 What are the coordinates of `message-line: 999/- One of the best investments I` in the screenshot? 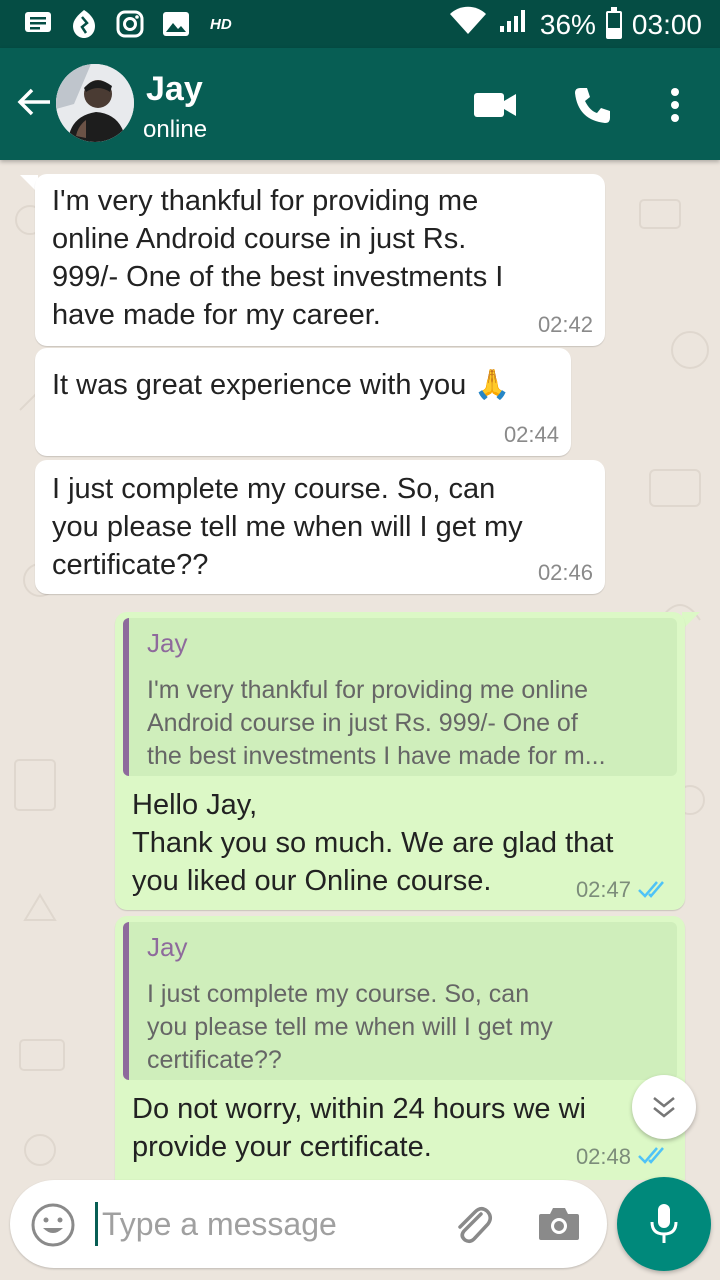 It's located at (278, 277).